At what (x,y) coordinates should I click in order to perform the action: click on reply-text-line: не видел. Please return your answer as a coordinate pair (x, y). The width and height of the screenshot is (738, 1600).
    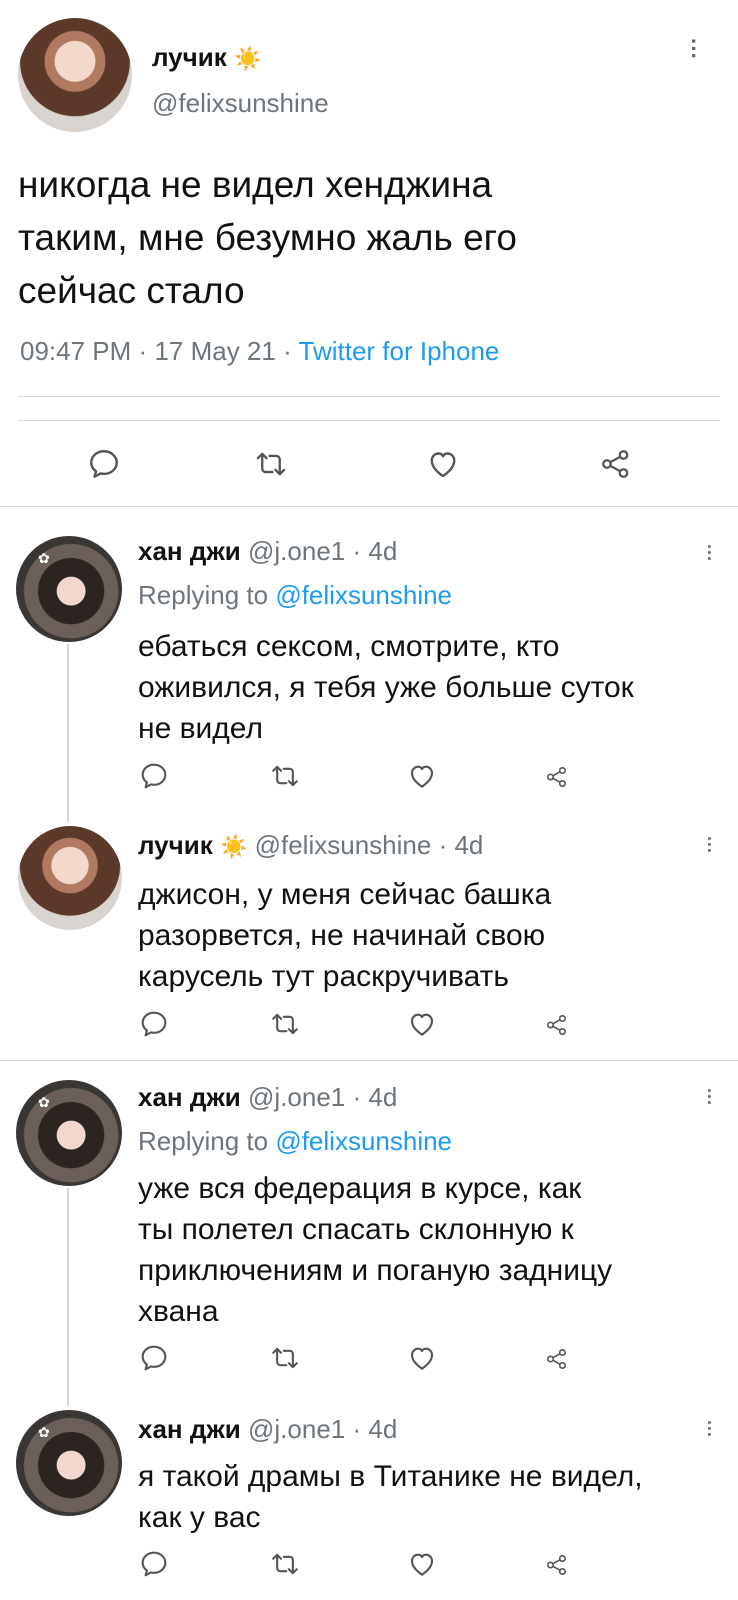
    Looking at the image, I should click on (200, 728).